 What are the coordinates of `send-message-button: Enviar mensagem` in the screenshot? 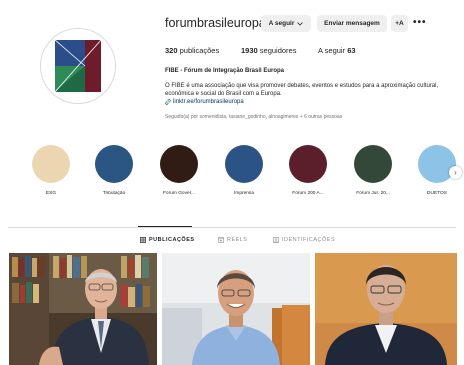 It's located at (352, 23).